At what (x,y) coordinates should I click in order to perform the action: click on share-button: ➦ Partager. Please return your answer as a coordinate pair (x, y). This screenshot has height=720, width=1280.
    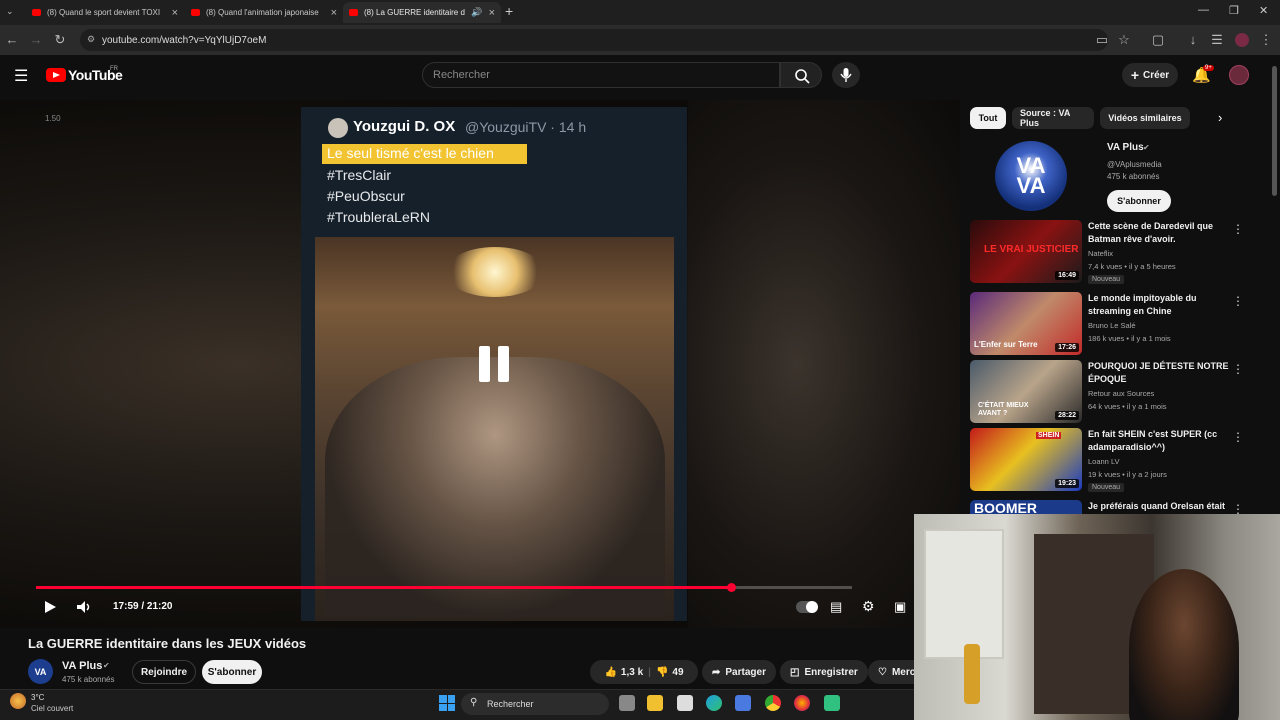
    Looking at the image, I should click on (739, 672).